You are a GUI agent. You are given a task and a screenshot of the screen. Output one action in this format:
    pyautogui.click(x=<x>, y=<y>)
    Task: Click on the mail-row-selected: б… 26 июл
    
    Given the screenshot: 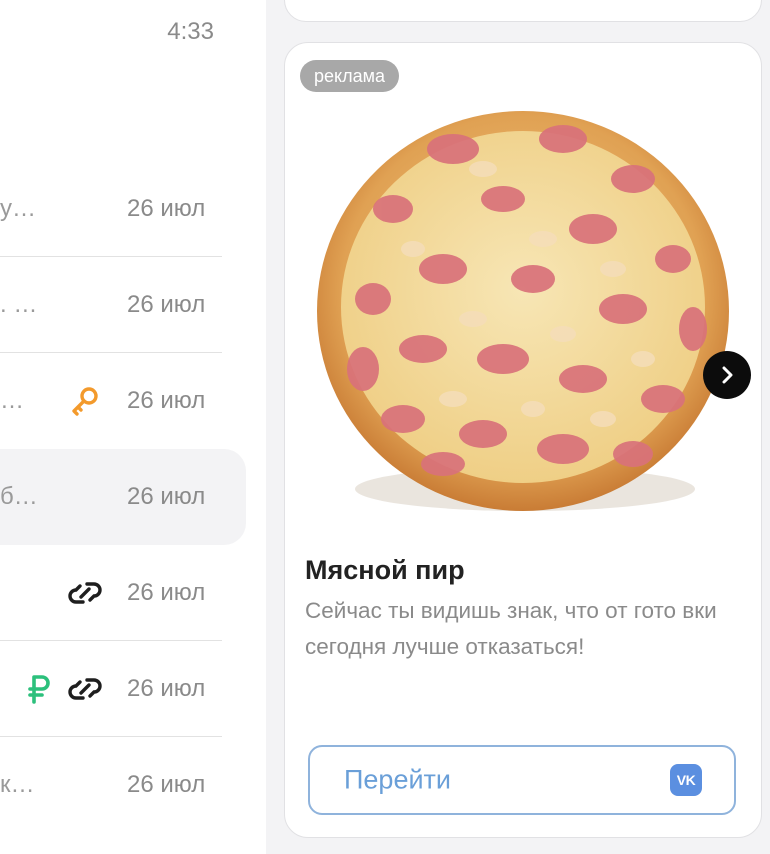 What is the action you would take?
    pyautogui.click(x=123, y=497)
    